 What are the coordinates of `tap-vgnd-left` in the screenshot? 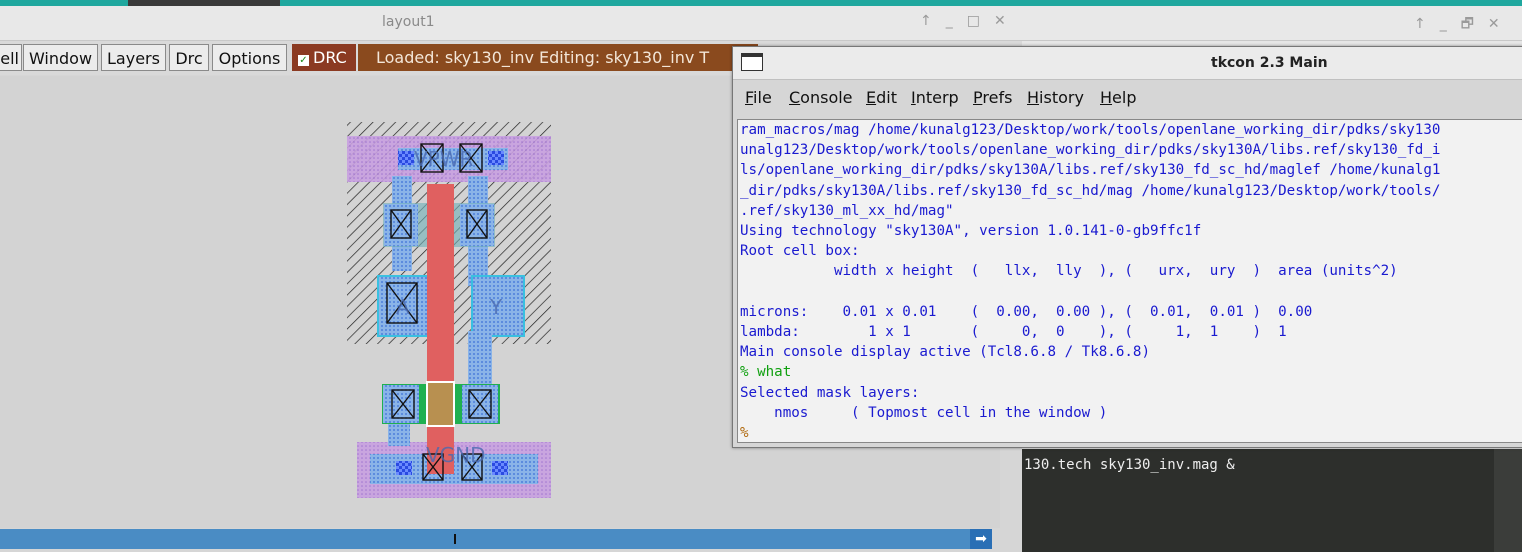 It's located at (404, 468).